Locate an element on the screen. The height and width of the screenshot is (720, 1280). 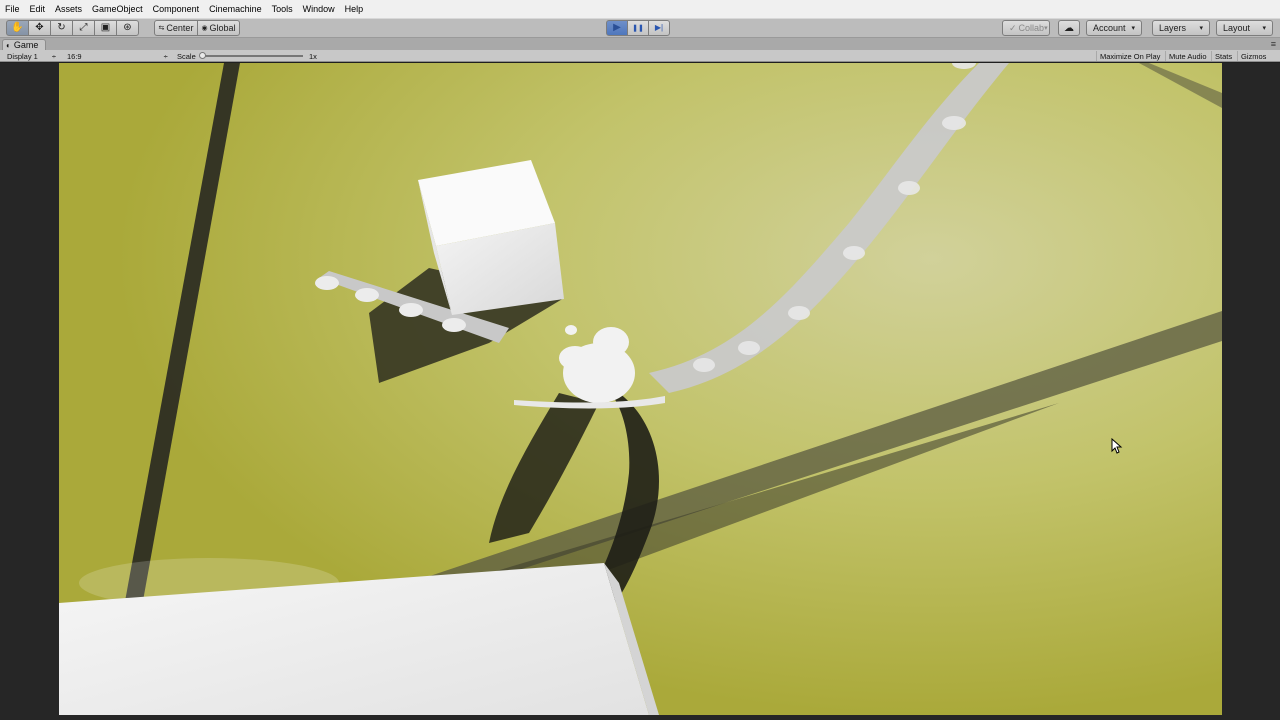
menu-component: Component is located at coordinates (176, 9).